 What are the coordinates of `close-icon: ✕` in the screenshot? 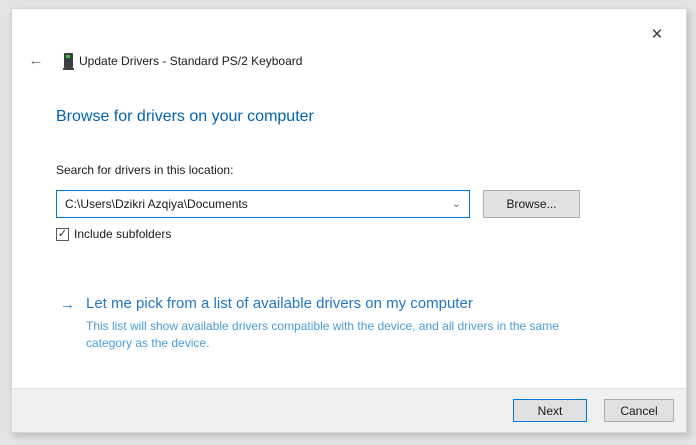 It's located at (657, 34).